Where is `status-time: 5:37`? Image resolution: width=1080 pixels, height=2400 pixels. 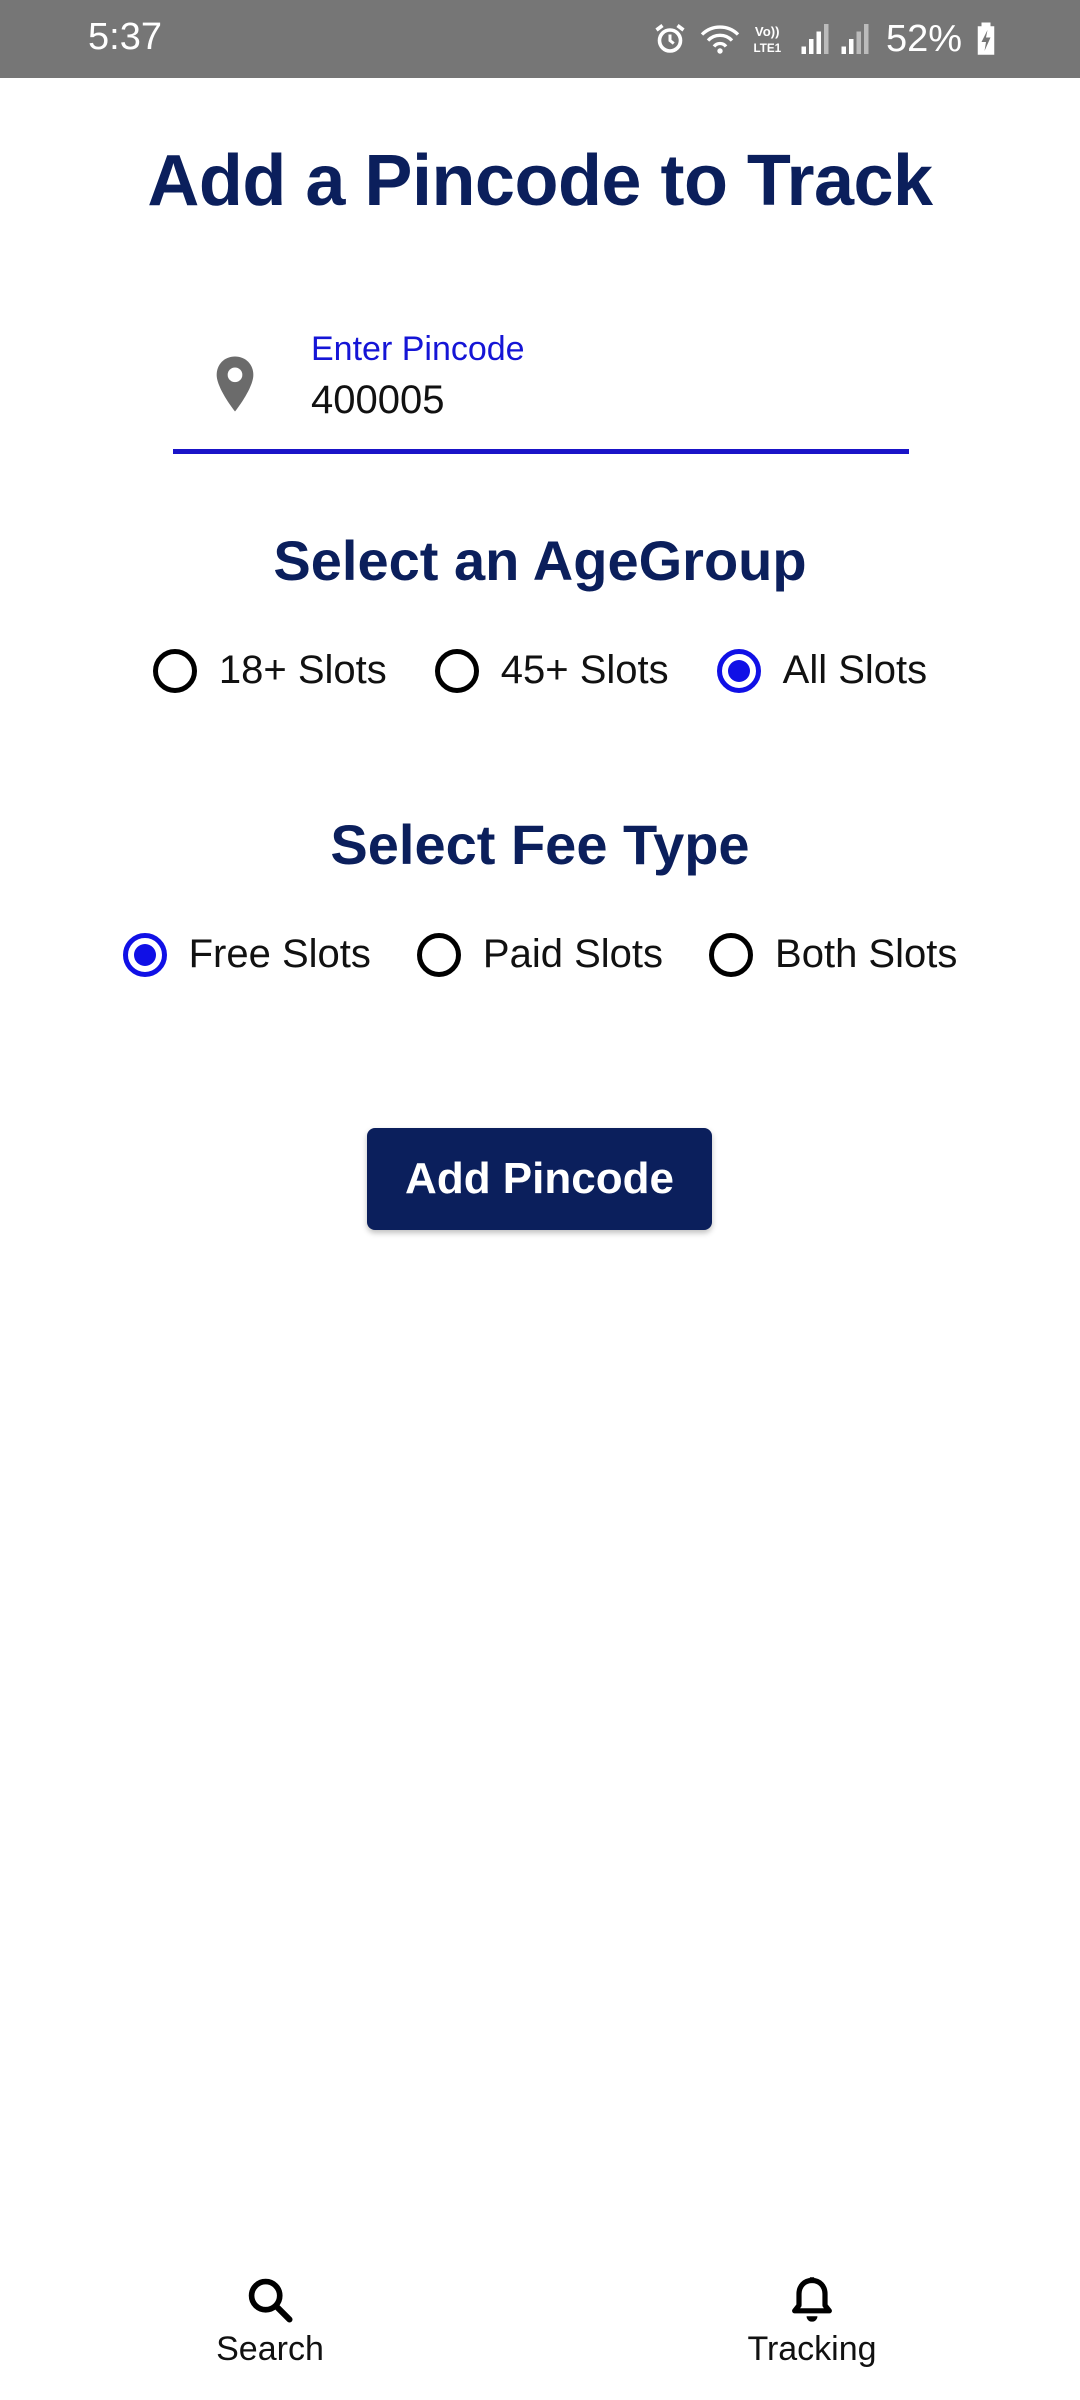
status-time: 5:37 is located at coordinates (125, 37).